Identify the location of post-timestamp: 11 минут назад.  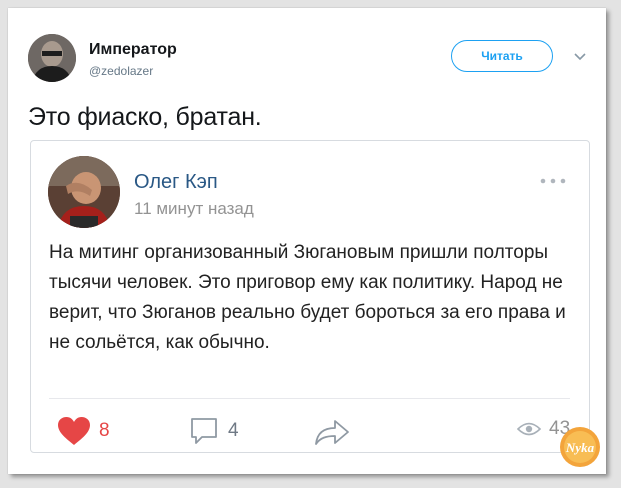
(194, 209).